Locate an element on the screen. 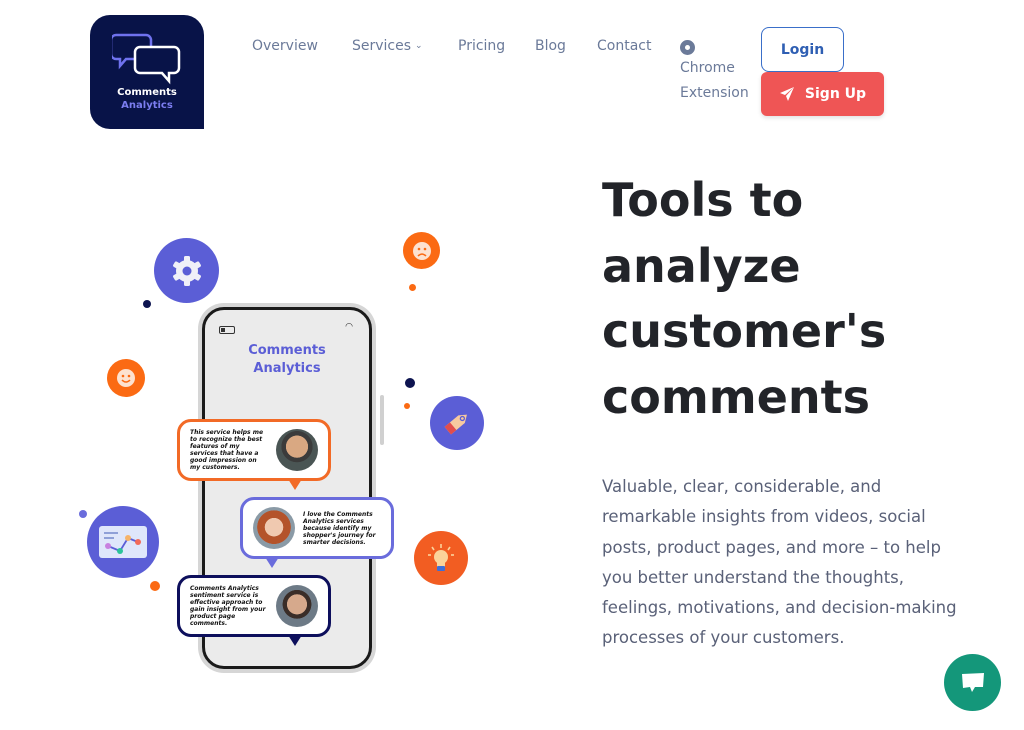 The image size is (1024, 730). lightbulb-icon is located at coordinates (441, 558).